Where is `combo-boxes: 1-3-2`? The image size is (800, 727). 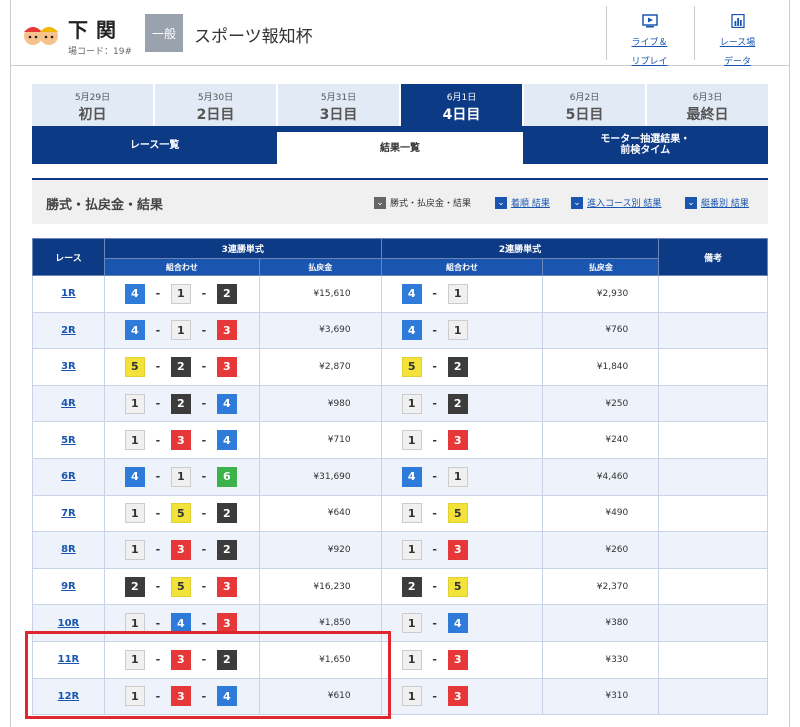 combo-boxes: 1-3-2 is located at coordinates (191, 549).